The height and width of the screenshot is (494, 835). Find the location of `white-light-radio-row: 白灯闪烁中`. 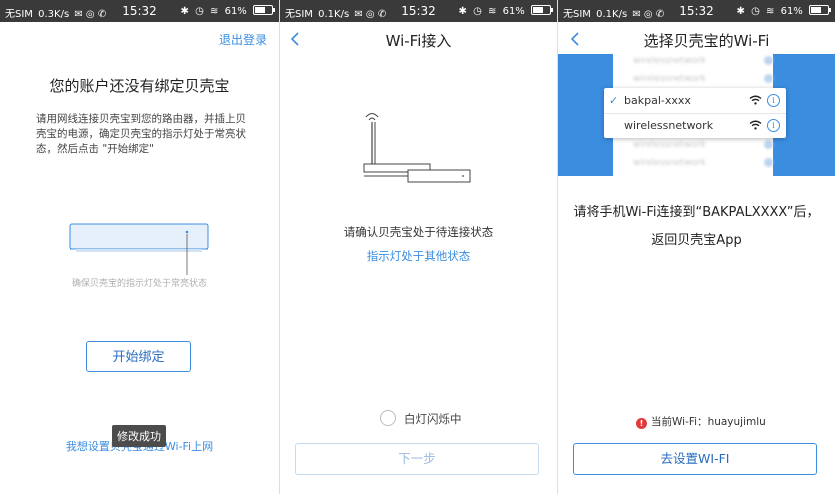

white-light-radio-row: 白灯闪烁中 is located at coordinates (421, 418).